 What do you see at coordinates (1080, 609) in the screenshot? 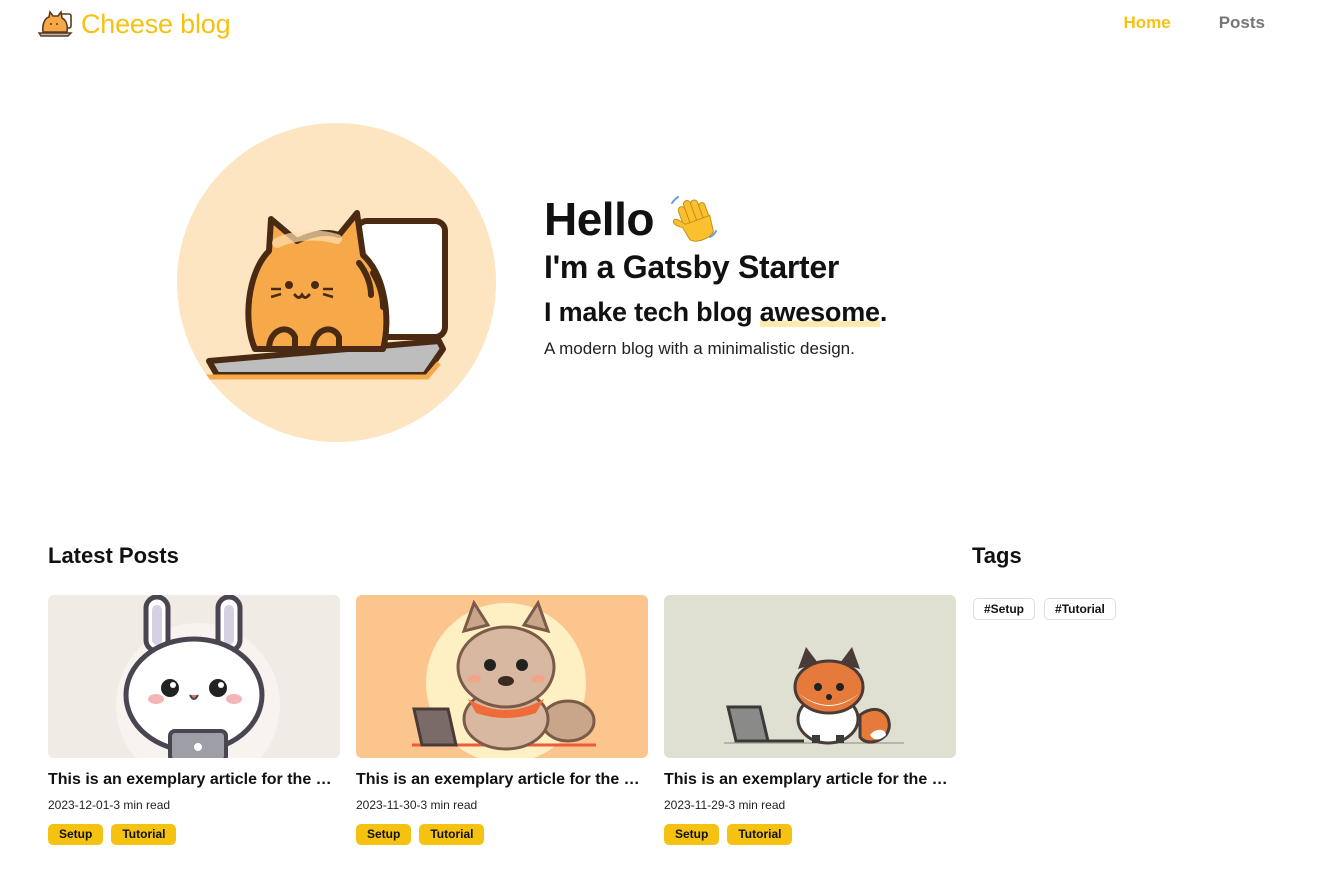
I see `tag-chip-tutorial: #Tutorial` at bounding box center [1080, 609].